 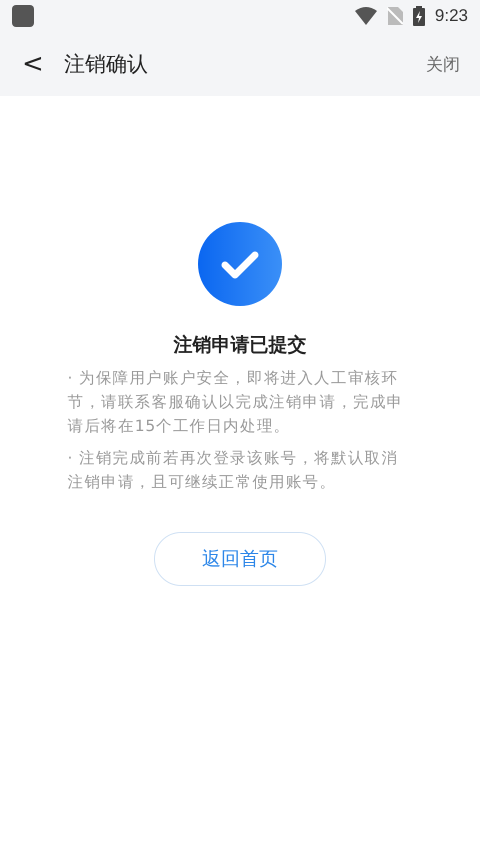 What do you see at coordinates (234, 470) in the screenshot?
I see `notice-text: · 注销完成前若再次登录该账号，将默认取消注销申请，且可继续正常使用账号。` at bounding box center [234, 470].